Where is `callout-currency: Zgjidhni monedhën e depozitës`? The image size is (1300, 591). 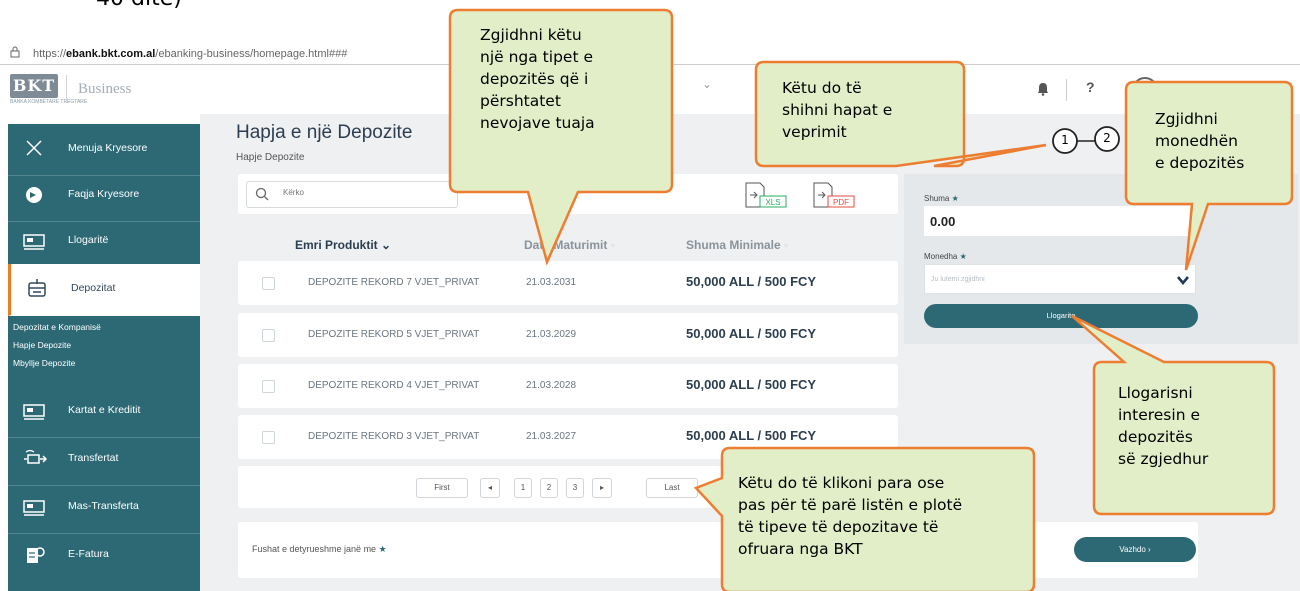 callout-currency: Zgjidhni monedhën e depozitës is located at coordinates (1200, 141).